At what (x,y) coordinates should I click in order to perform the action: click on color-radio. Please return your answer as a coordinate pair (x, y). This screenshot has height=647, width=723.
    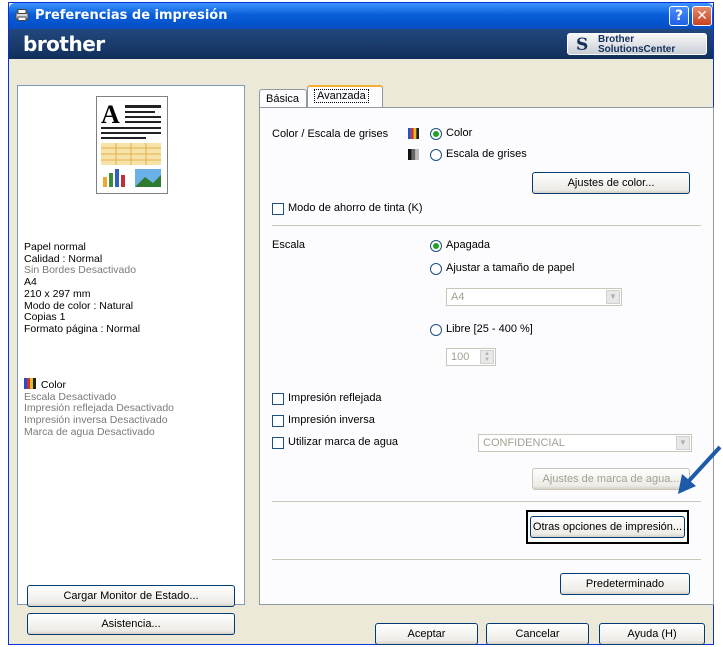
    Looking at the image, I should click on (436, 134).